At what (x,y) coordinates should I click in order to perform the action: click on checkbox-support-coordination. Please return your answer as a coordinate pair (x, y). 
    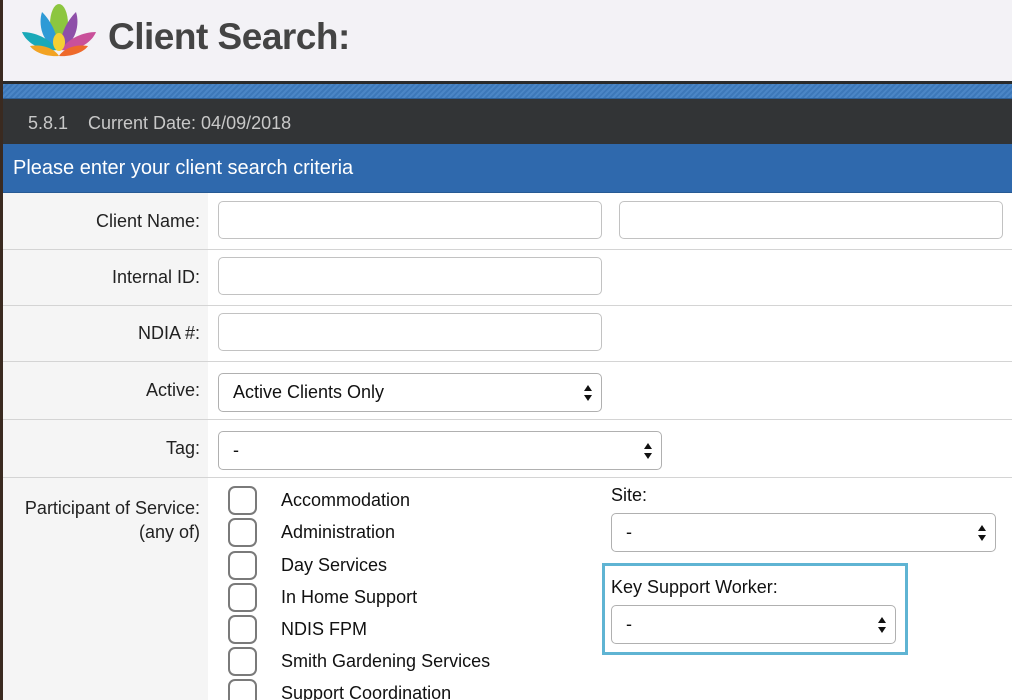
    Looking at the image, I should click on (242, 689).